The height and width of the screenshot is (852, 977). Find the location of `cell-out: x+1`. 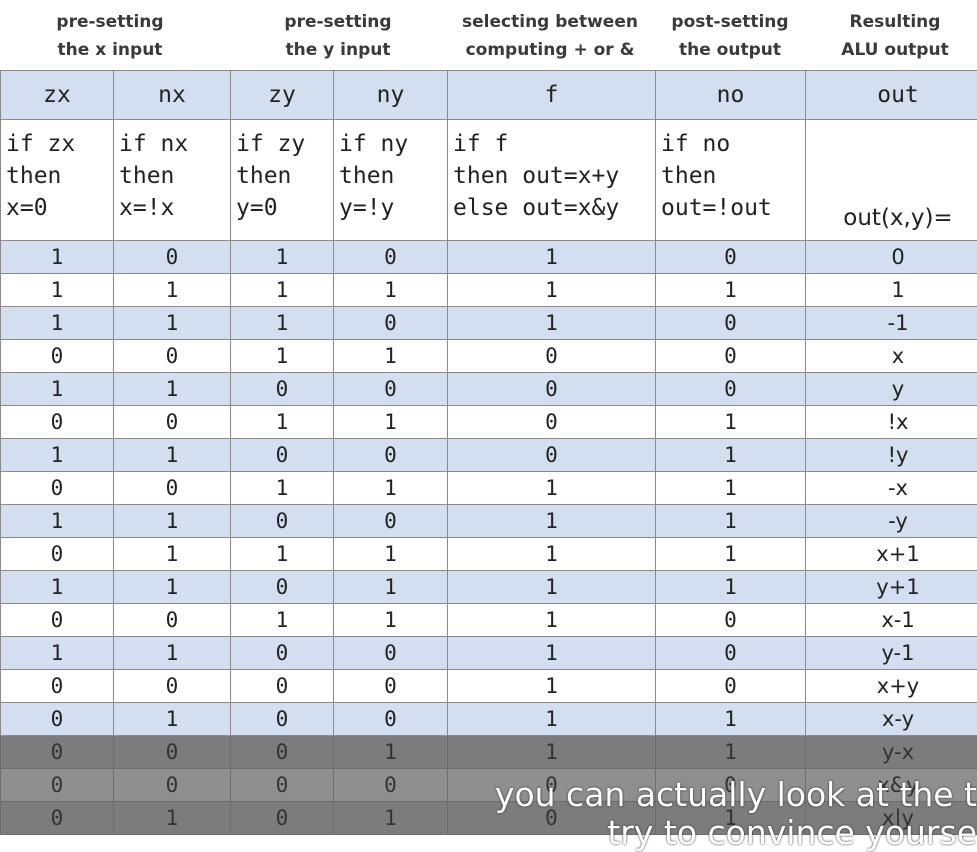

cell-out: x+1 is located at coordinates (891, 554).